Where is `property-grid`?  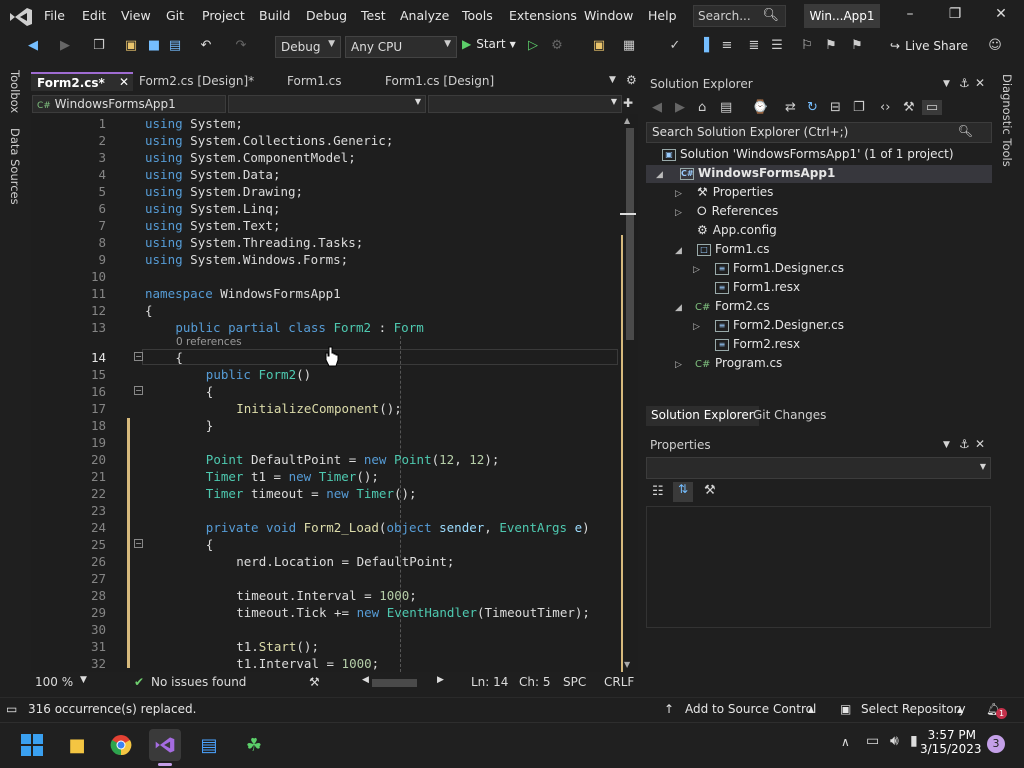
property-grid is located at coordinates (818, 567).